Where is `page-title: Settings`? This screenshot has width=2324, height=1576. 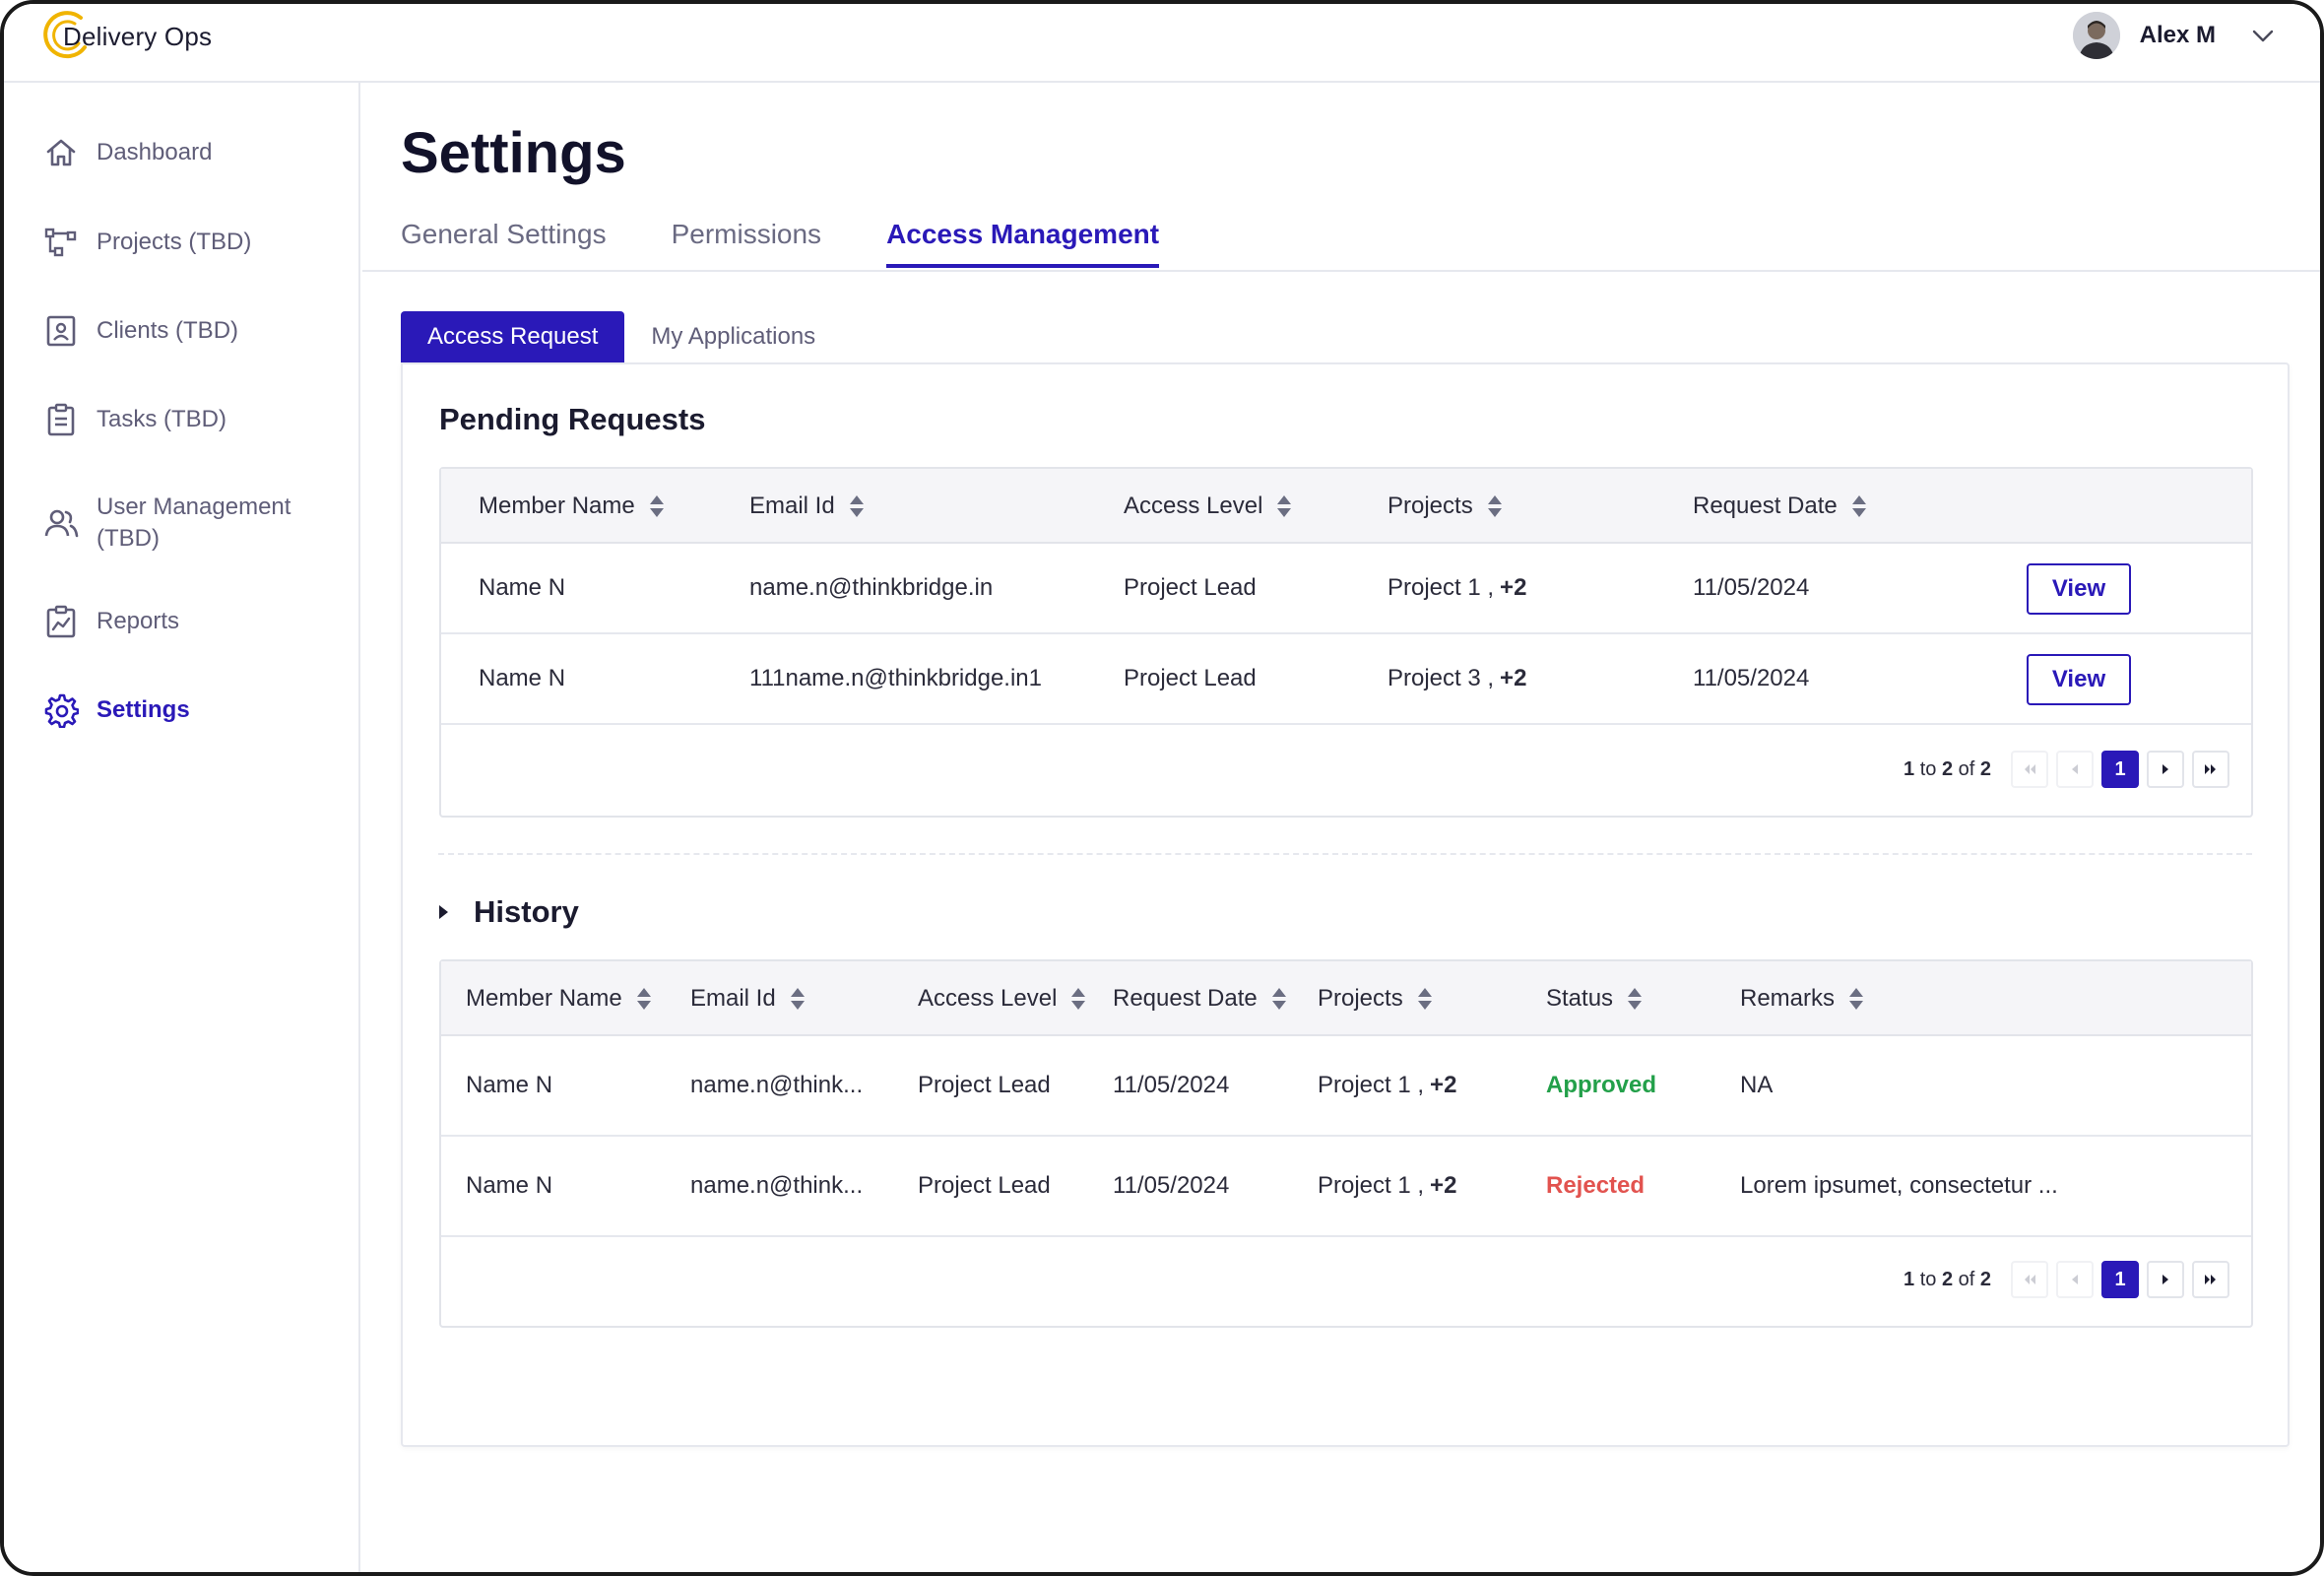 page-title: Settings is located at coordinates (513, 153).